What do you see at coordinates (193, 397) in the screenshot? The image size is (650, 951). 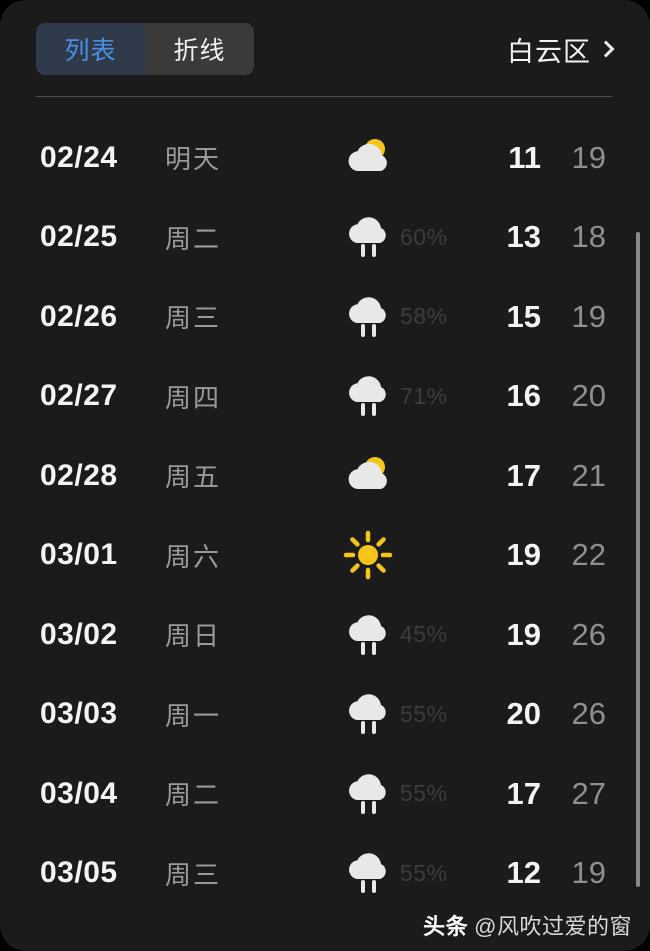 I see `forecast-weekday: 周四` at bounding box center [193, 397].